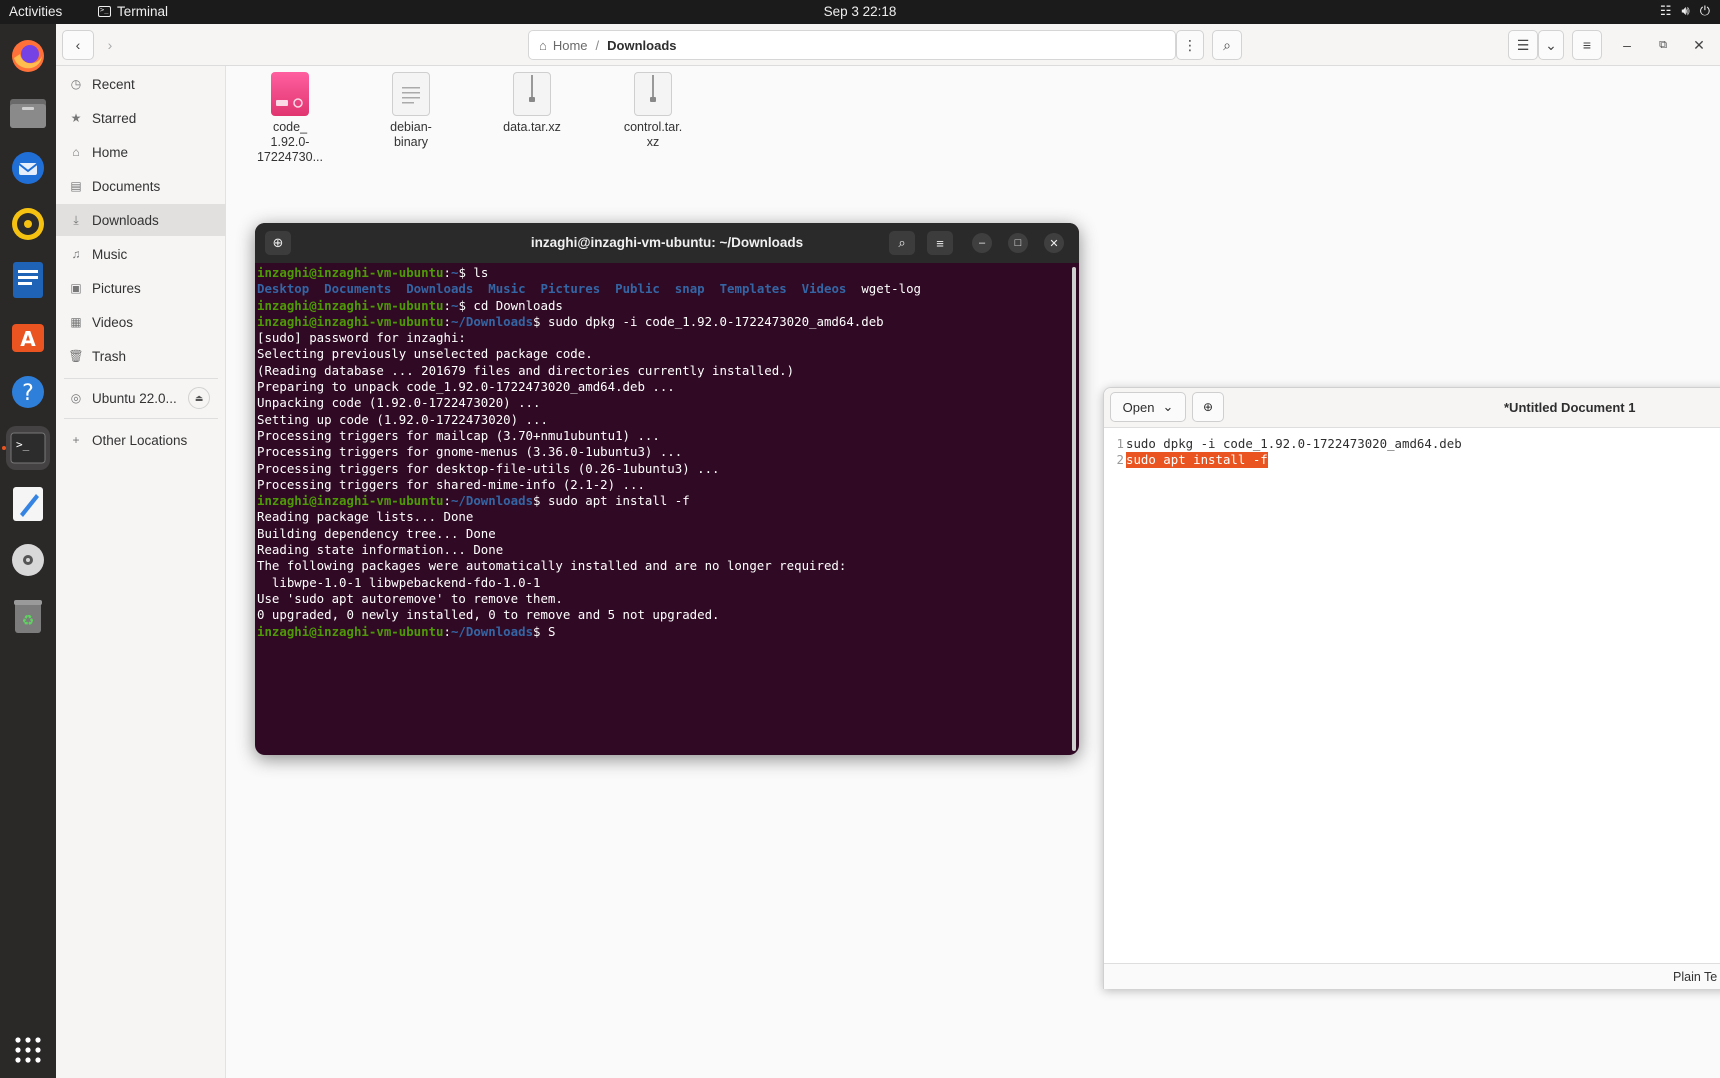 The image size is (1720, 1078). What do you see at coordinates (76, 356) in the screenshot?
I see `trash-small-icon: 🗑︎` at bounding box center [76, 356].